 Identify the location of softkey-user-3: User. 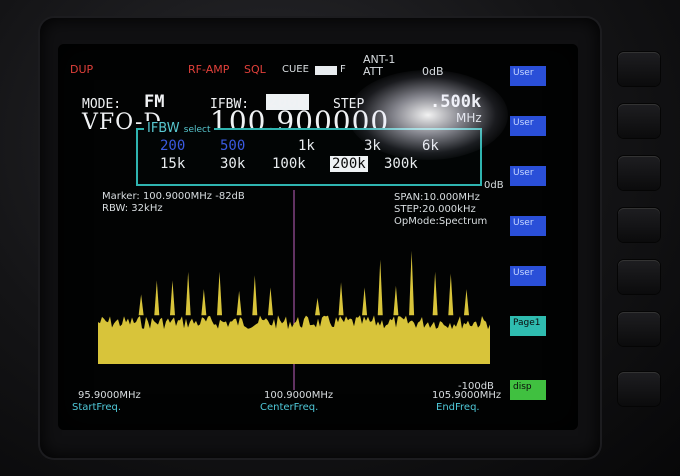
(528, 176).